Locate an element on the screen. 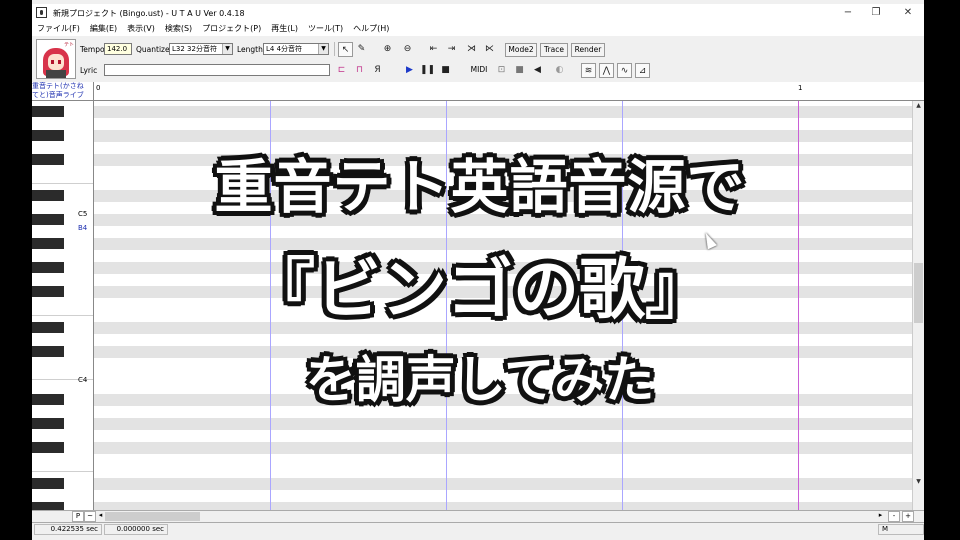  menu-view: 表示(V) is located at coordinates (141, 29).